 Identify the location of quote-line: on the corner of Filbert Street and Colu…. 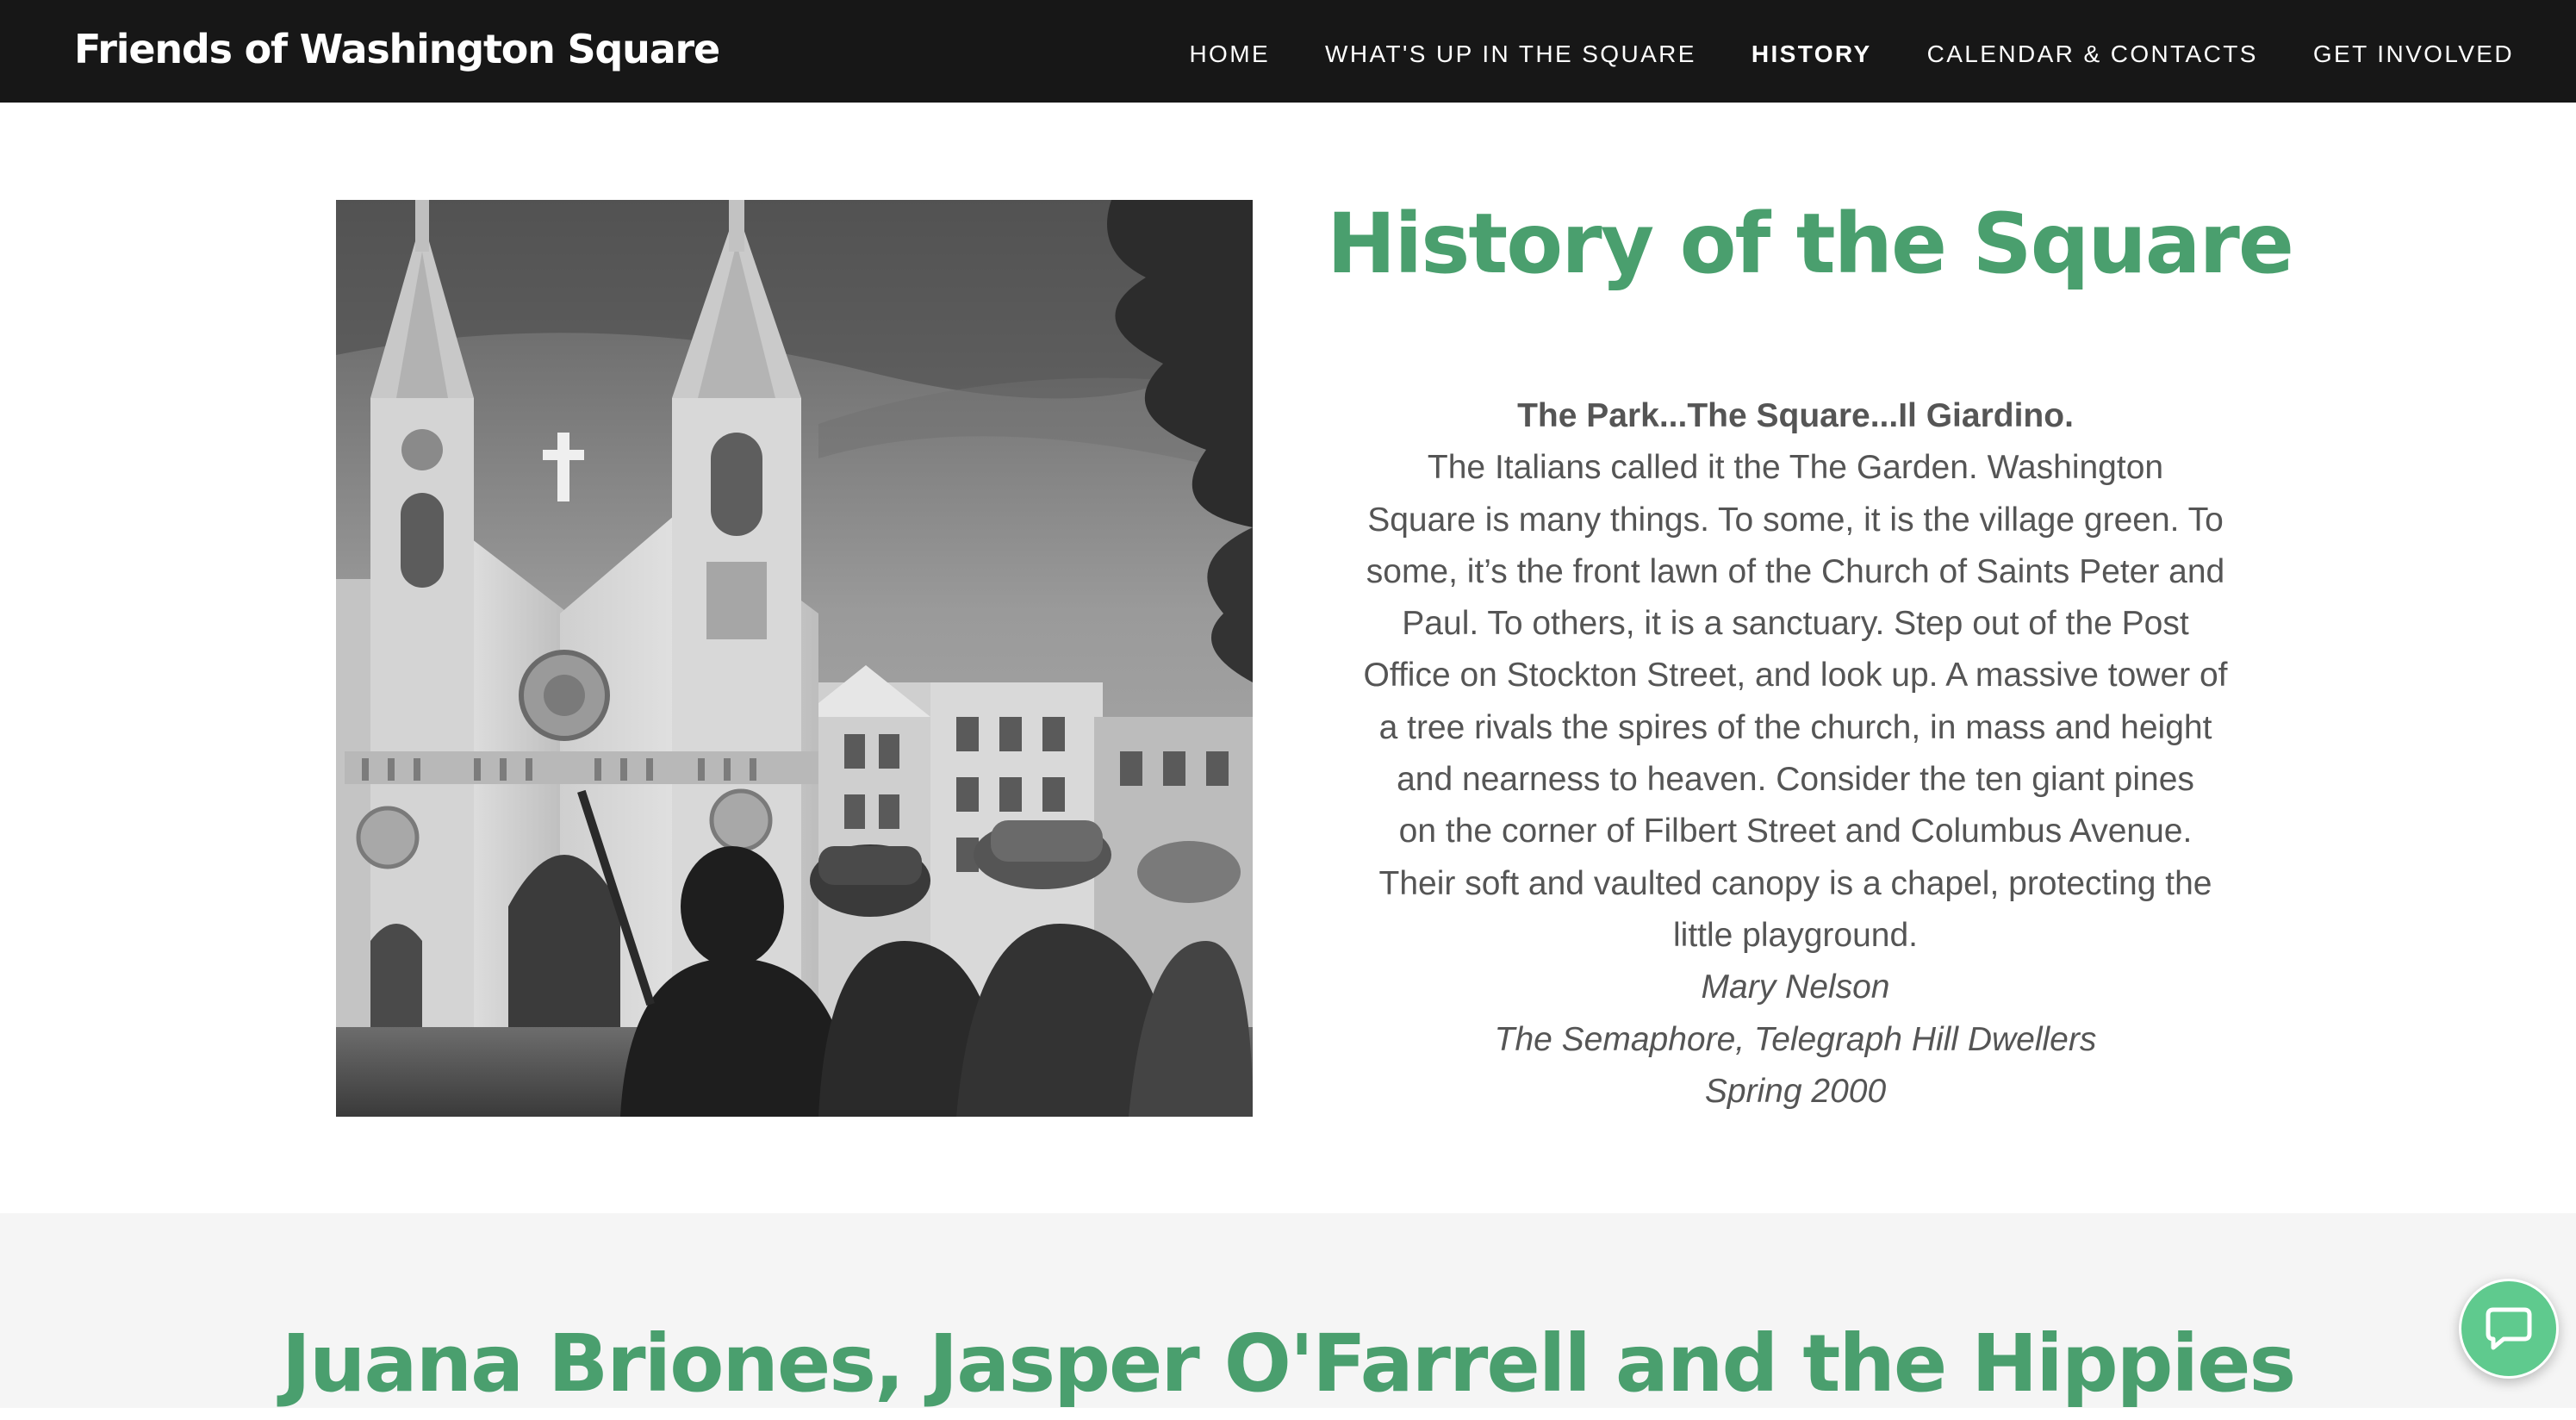
(1795, 831).